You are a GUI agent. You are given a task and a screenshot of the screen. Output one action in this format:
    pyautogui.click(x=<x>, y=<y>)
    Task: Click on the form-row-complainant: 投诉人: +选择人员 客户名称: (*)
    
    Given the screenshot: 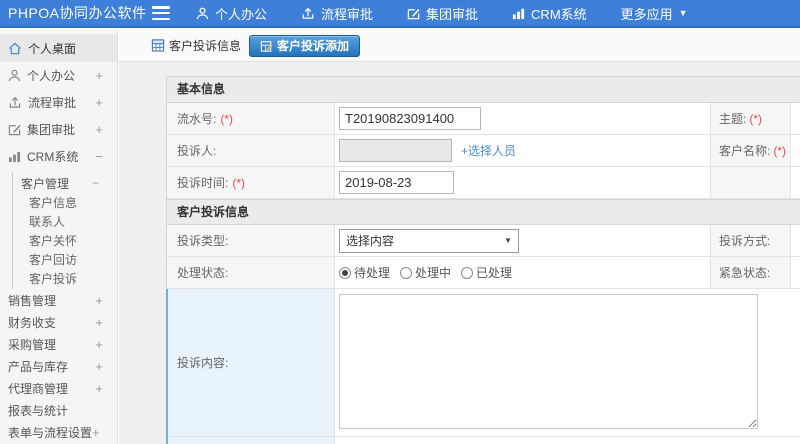 What is the action you would take?
    pyautogui.click(x=483, y=151)
    